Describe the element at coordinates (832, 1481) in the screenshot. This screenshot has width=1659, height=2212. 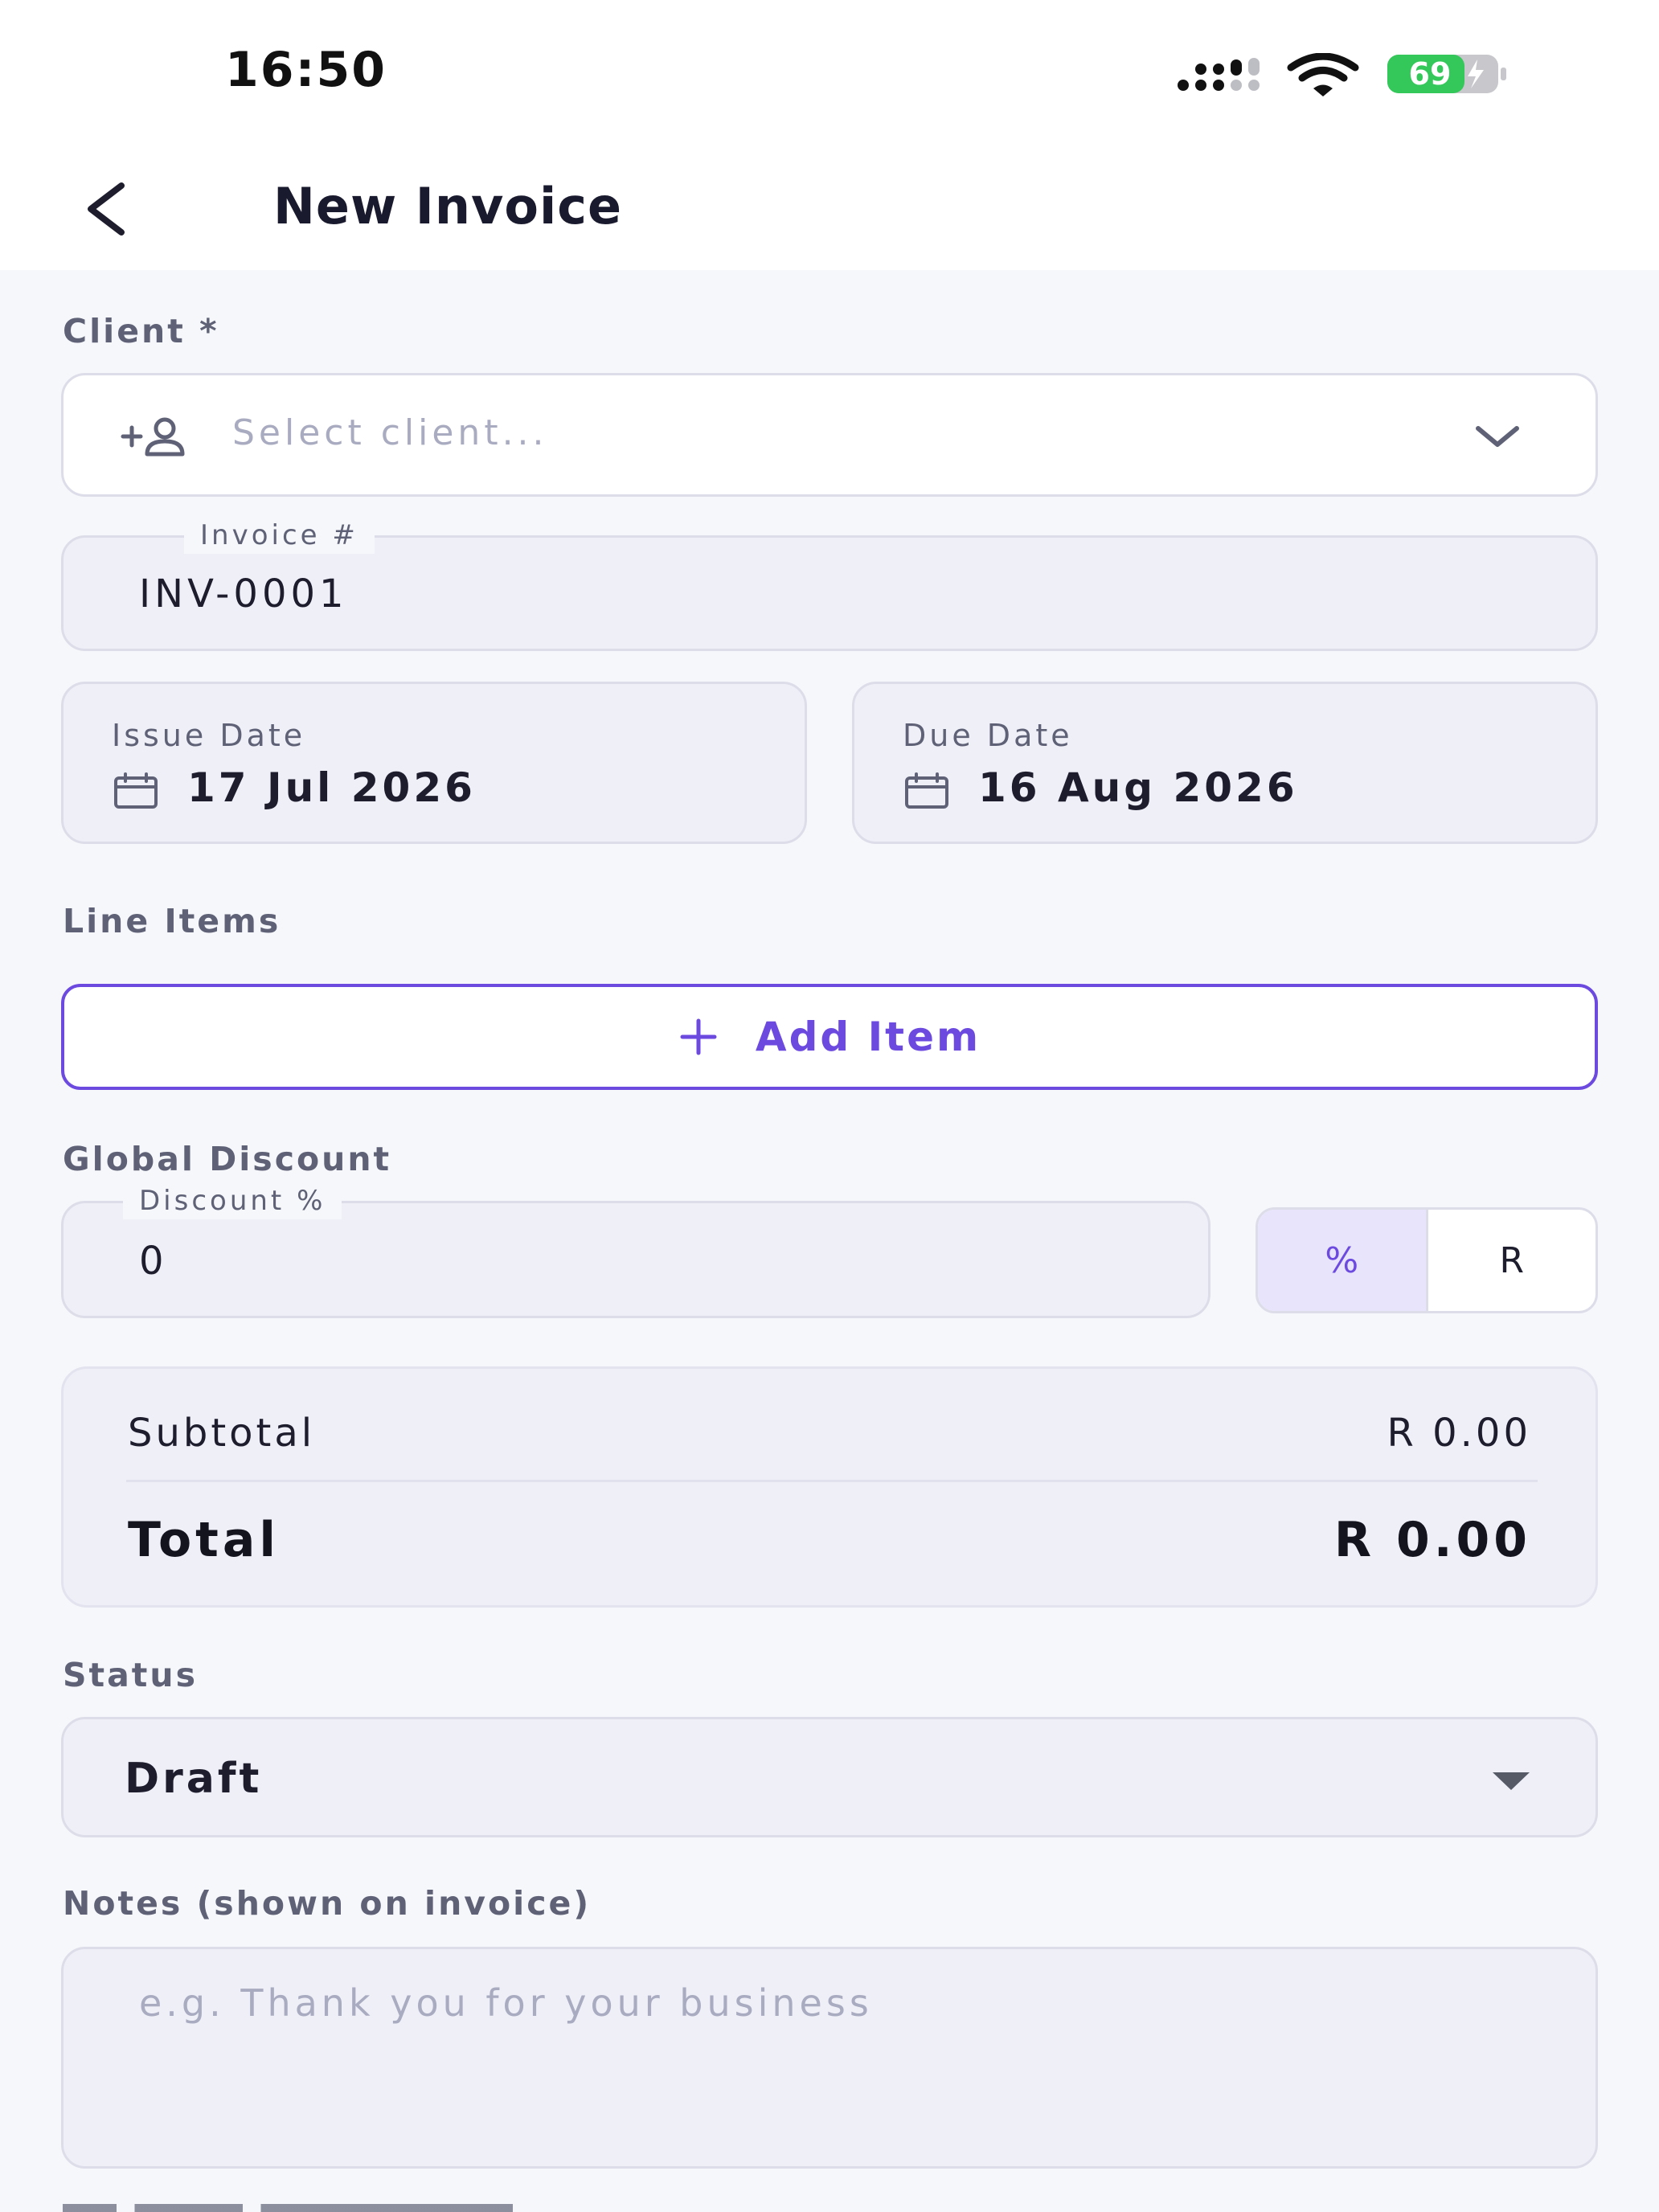
I see `totals-divider` at that location.